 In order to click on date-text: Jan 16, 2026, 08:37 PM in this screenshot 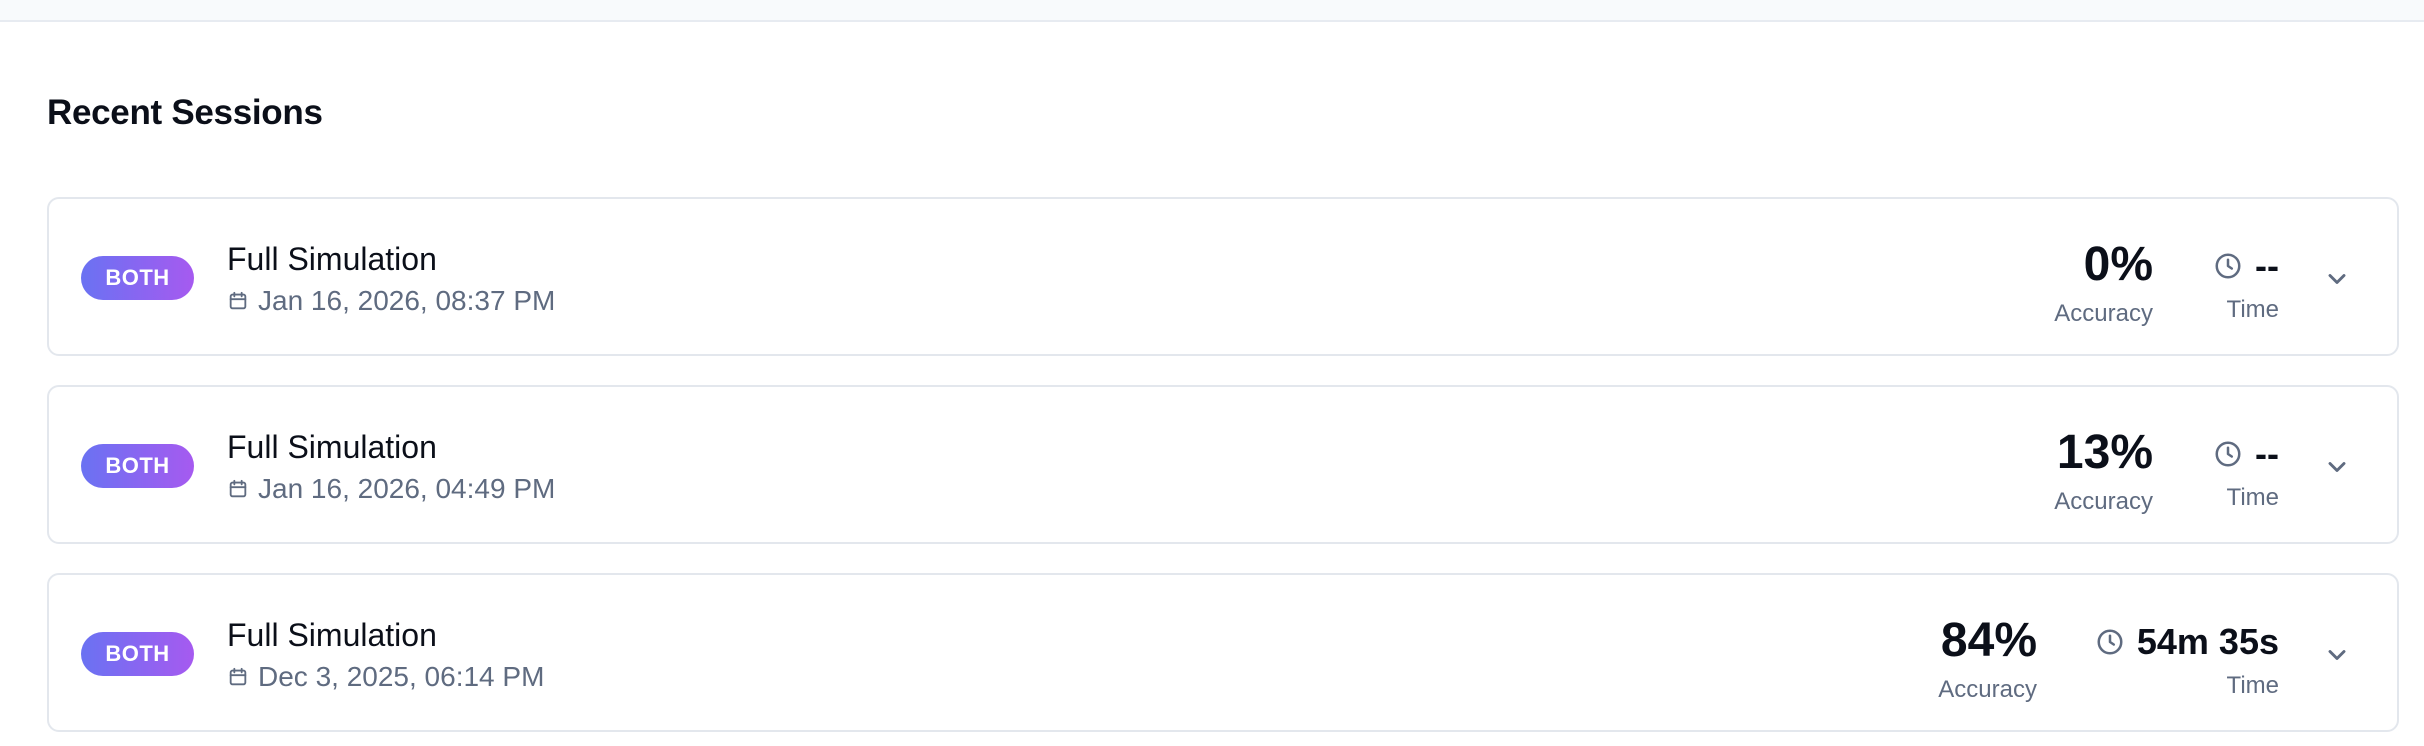, I will do `click(407, 300)`.